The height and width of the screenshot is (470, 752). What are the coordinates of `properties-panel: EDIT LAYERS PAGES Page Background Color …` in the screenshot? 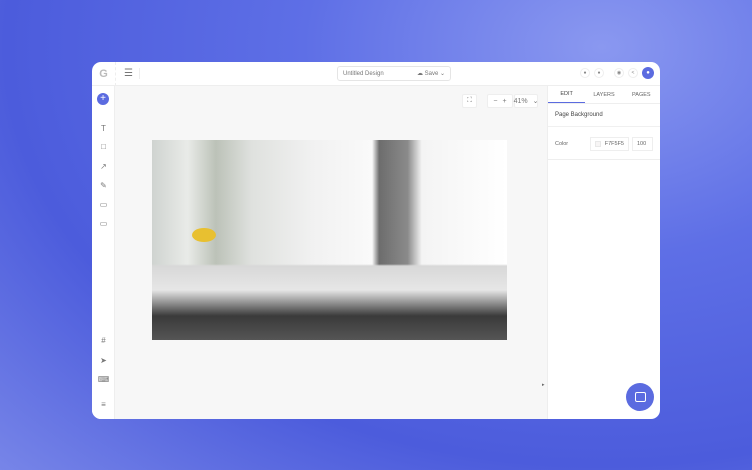 It's located at (603, 252).